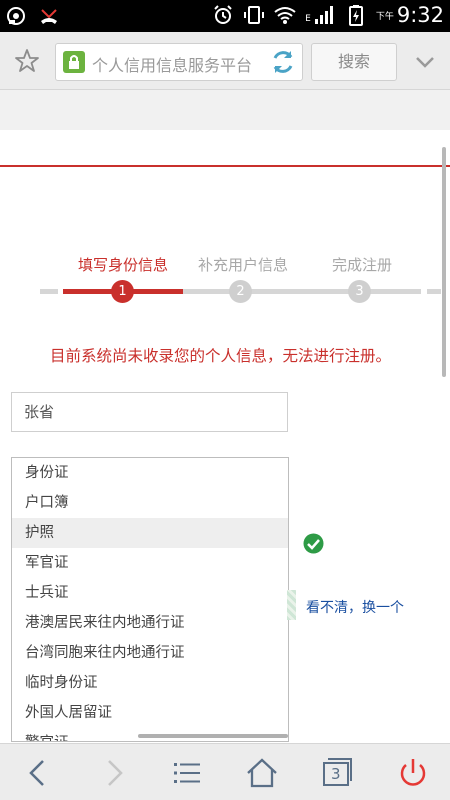 The width and height of the screenshot is (450, 800). Describe the element at coordinates (225, 166) in the screenshot. I see `header-divider` at that location.